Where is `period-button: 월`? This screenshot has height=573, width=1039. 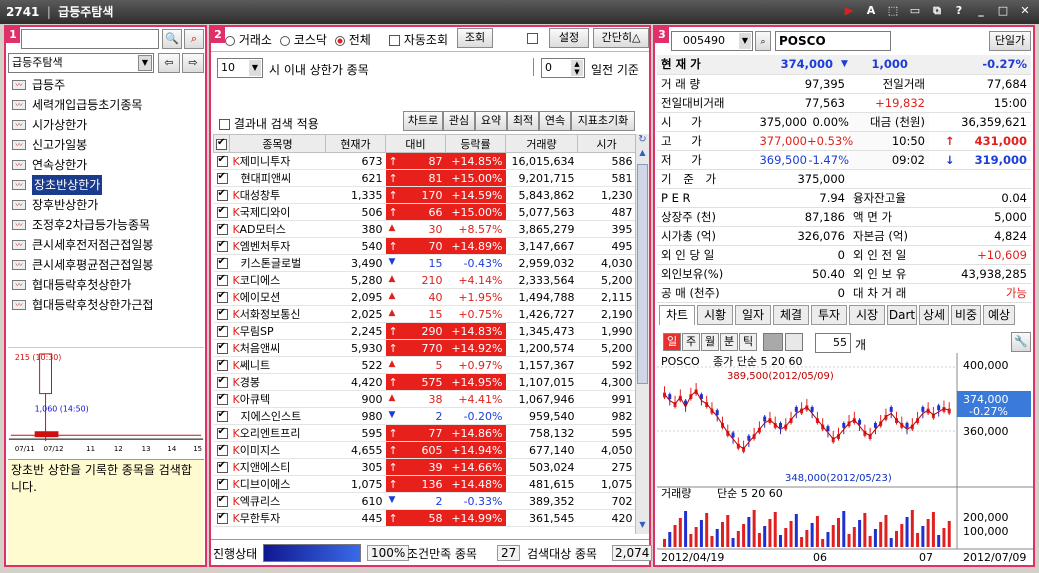 period-button: 월 is located at coordinates (710, 342).